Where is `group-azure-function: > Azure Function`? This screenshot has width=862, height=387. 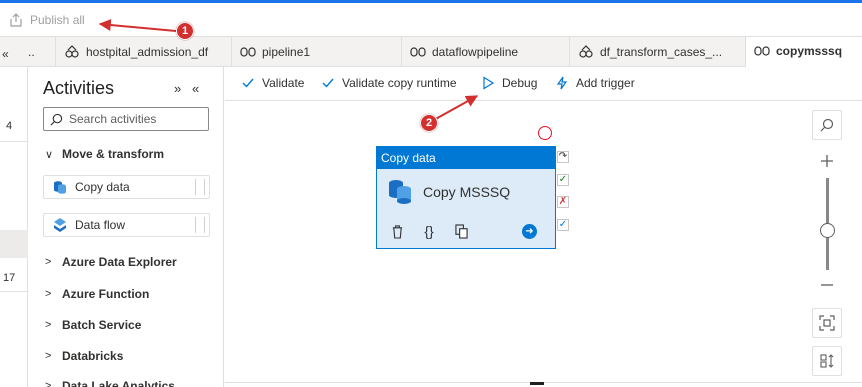 group-azure-function: > Azure Function is located at coordinates (97, 294).